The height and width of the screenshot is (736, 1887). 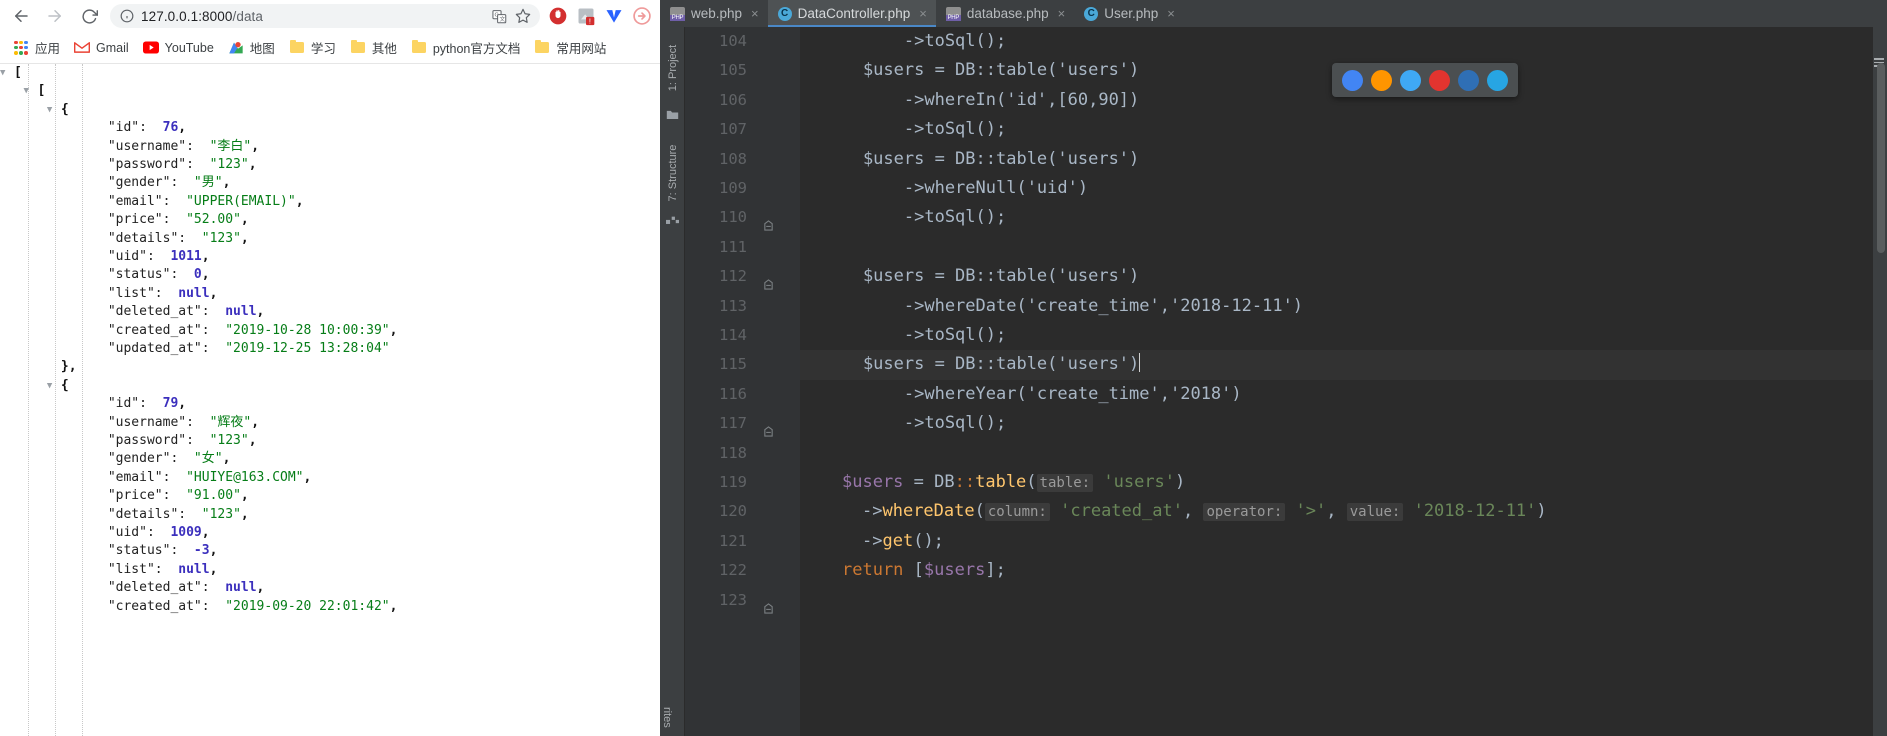 I want to click on line-number: 112, so click(x=733, y=276).